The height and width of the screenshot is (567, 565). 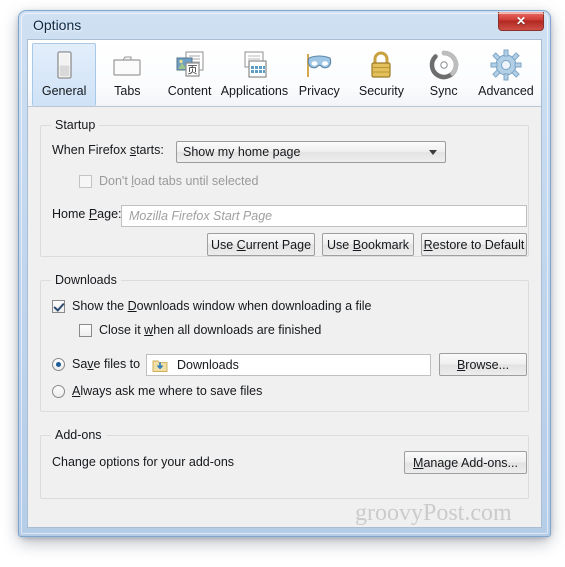 What do you see at coordinates (319, 65) in the screenshot?
I see `privacy-mask-icon` at bounding box center [319, 65].